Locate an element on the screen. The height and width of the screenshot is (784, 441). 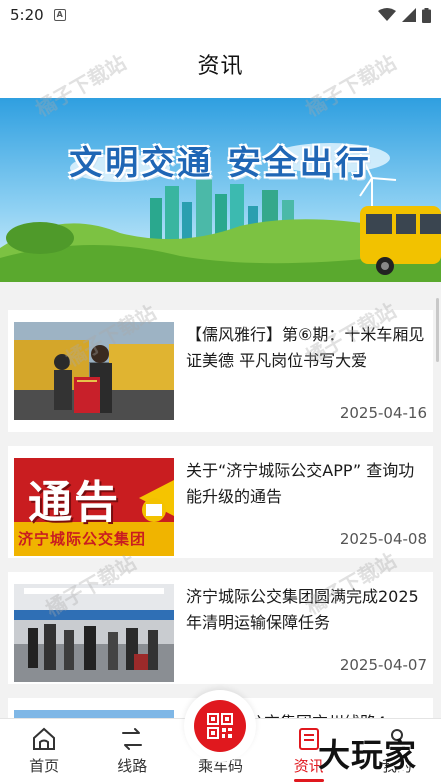
signal-icon is located at coordinates (409, 15).